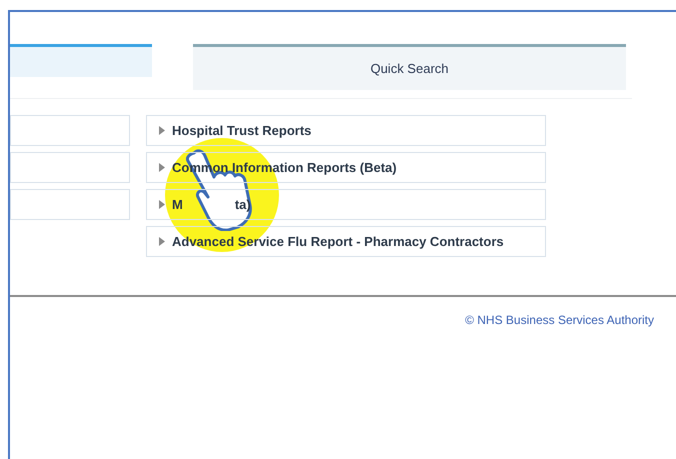 The image size is (676, 459). I want to click on tab: Quick Search, so click(409, 67).